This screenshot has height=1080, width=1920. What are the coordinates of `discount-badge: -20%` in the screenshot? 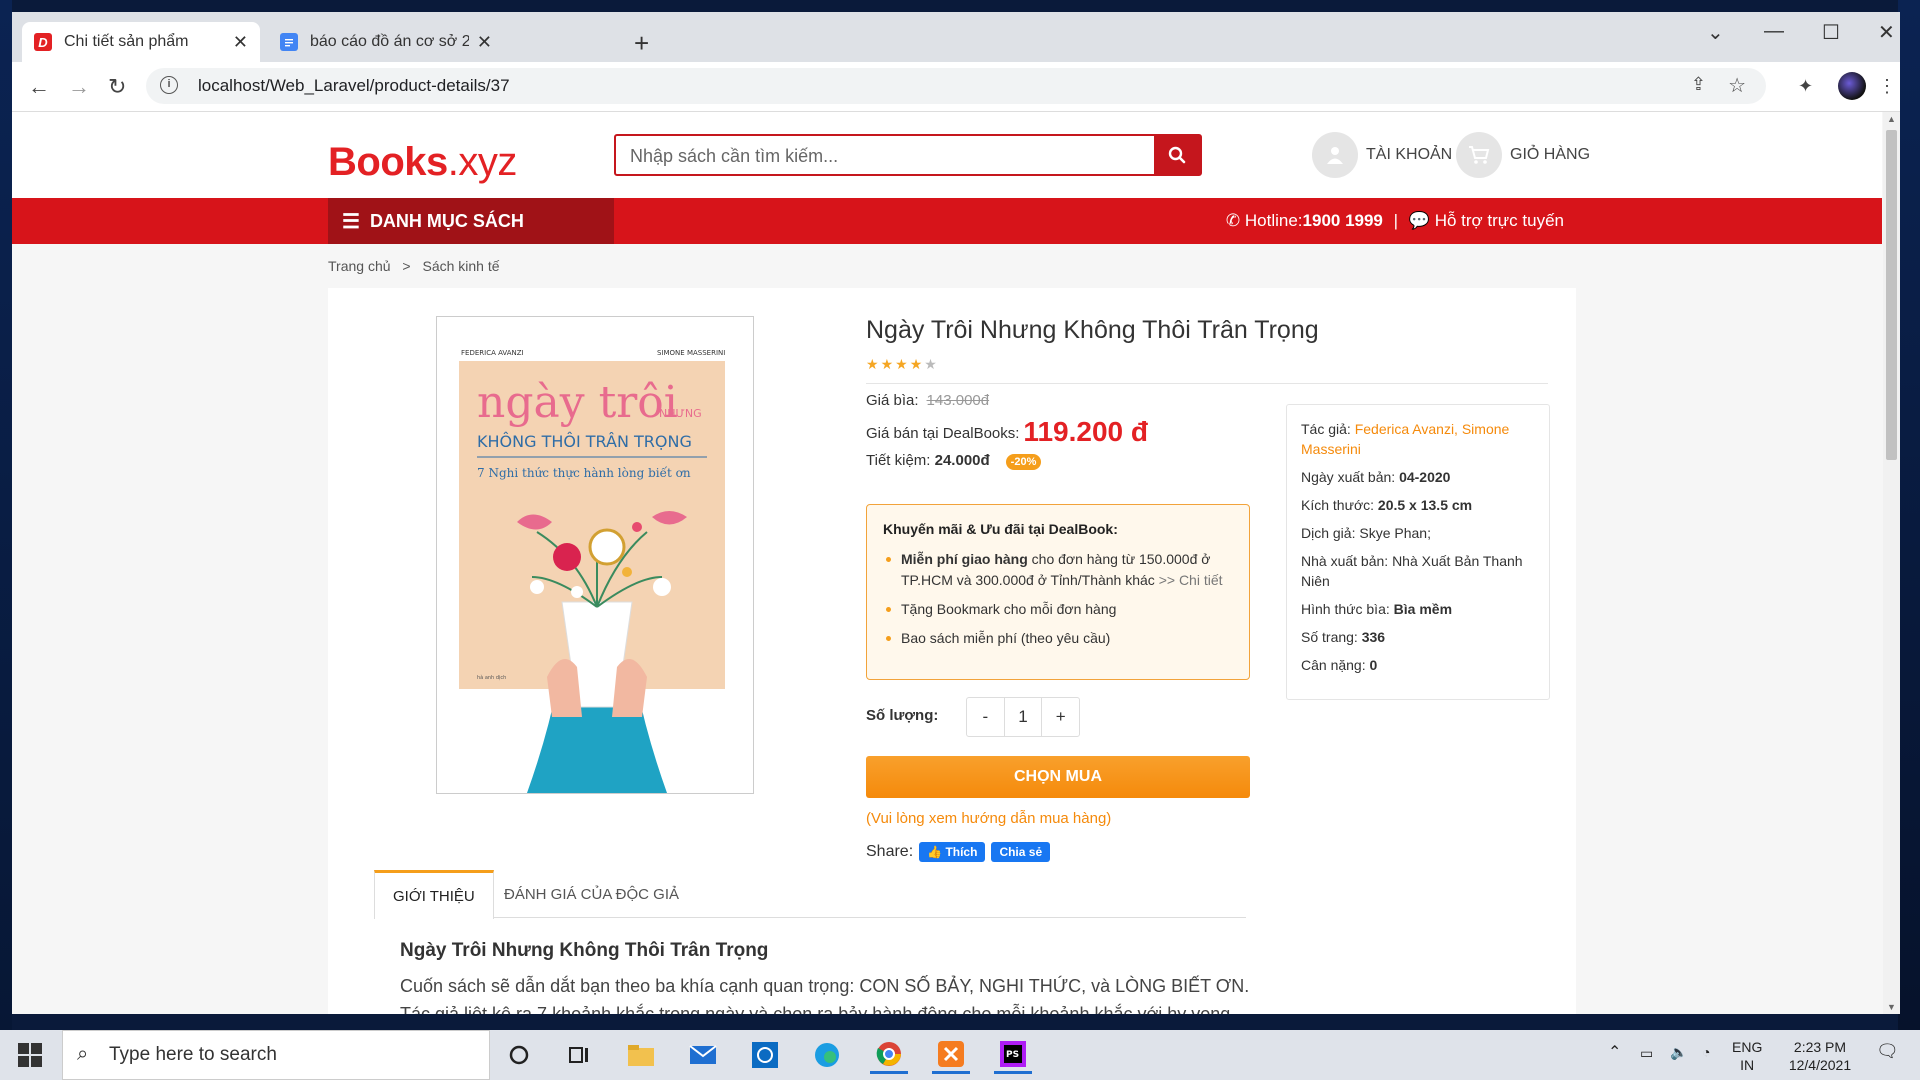 It's located at (1023, 462).